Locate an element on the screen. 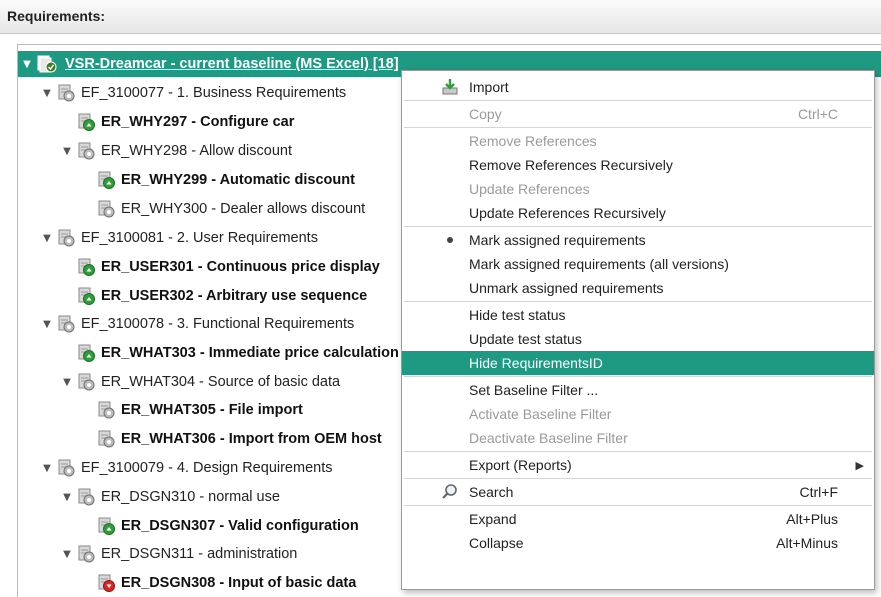 The width and height of the screenshot is (881, 597). menu-item-copy: Copy Ctrl+C is located at coordinates (638, 114).